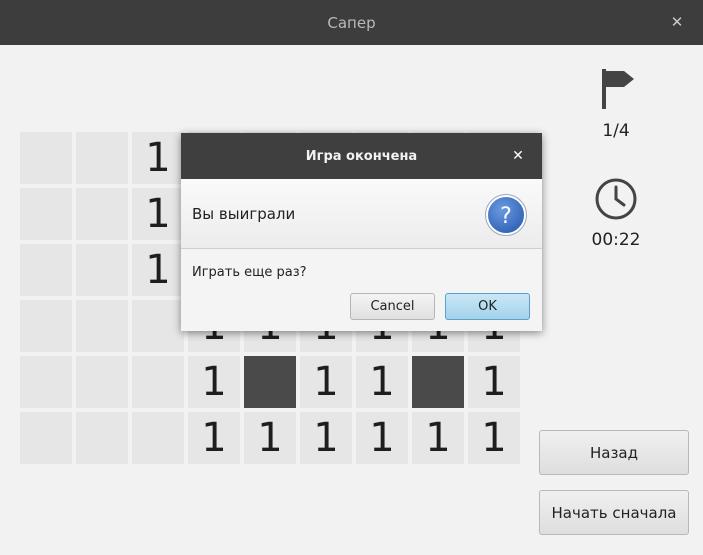 This screenshot has width=703, height=555. I want to click on window-close-icon: ✕, so click(677, 22).